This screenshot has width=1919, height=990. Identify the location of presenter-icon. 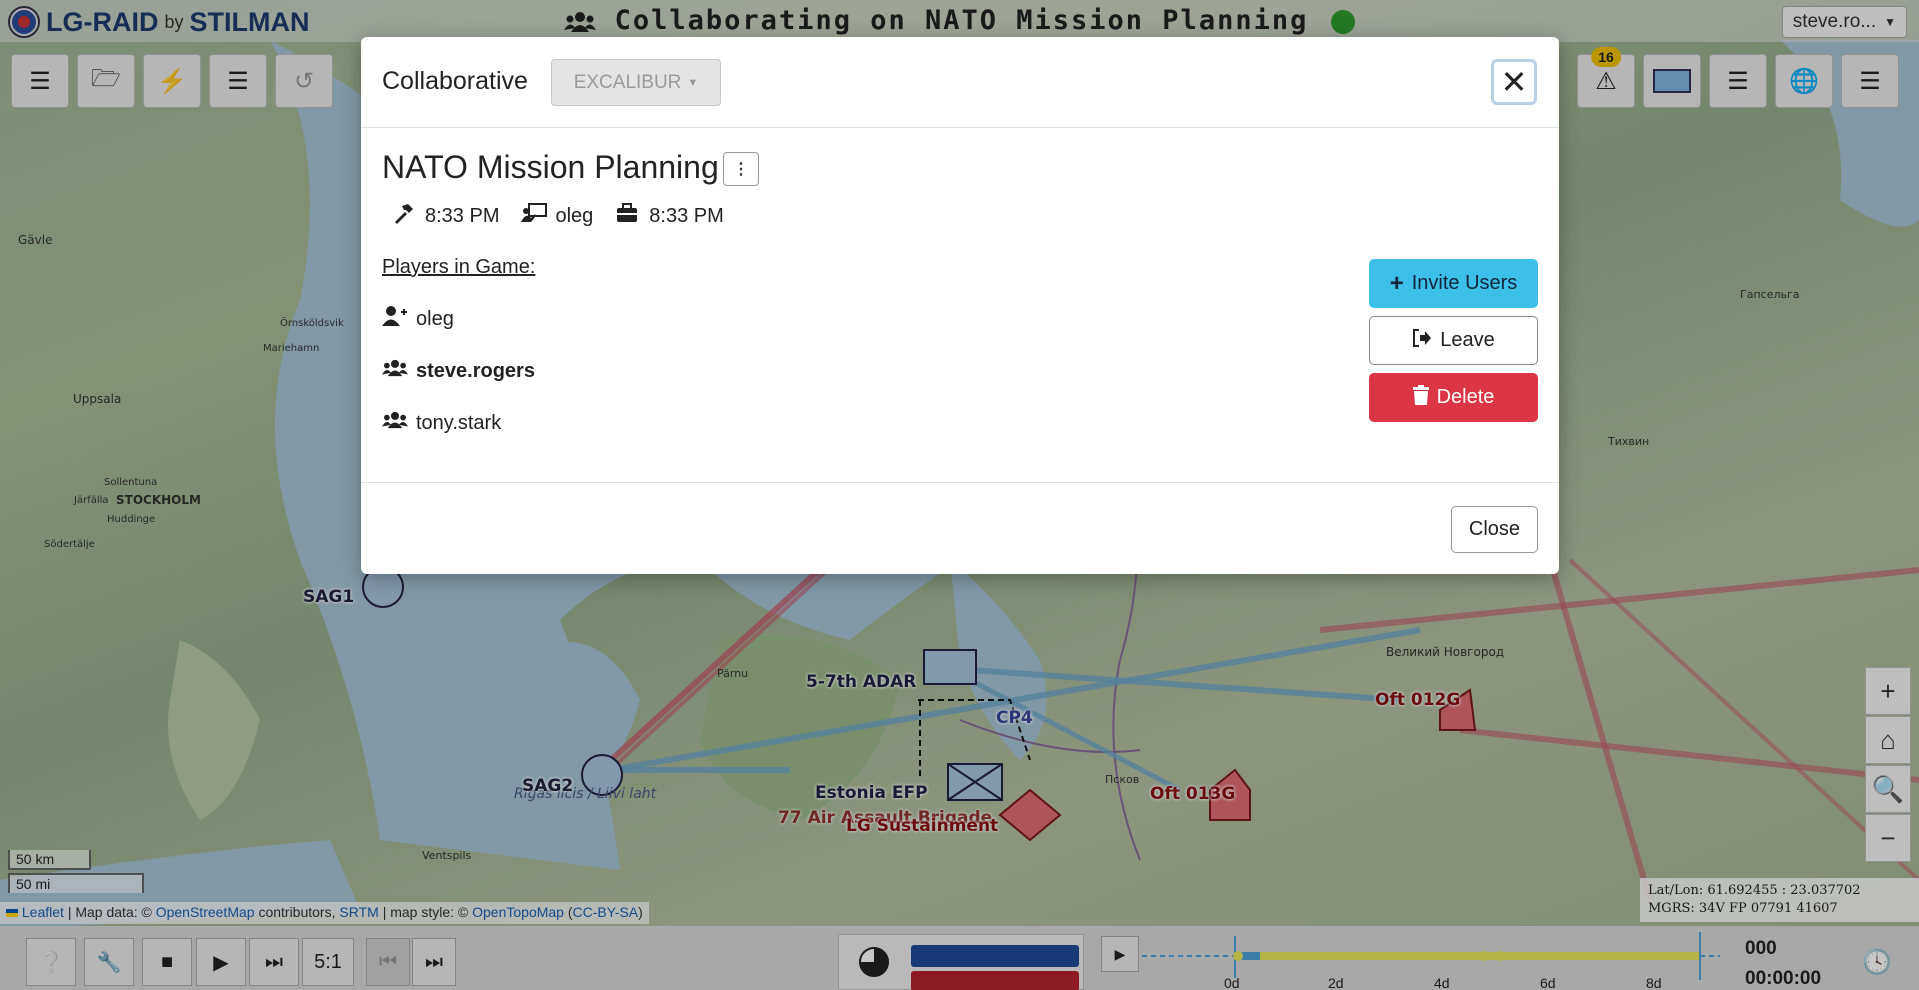
(534, 216).